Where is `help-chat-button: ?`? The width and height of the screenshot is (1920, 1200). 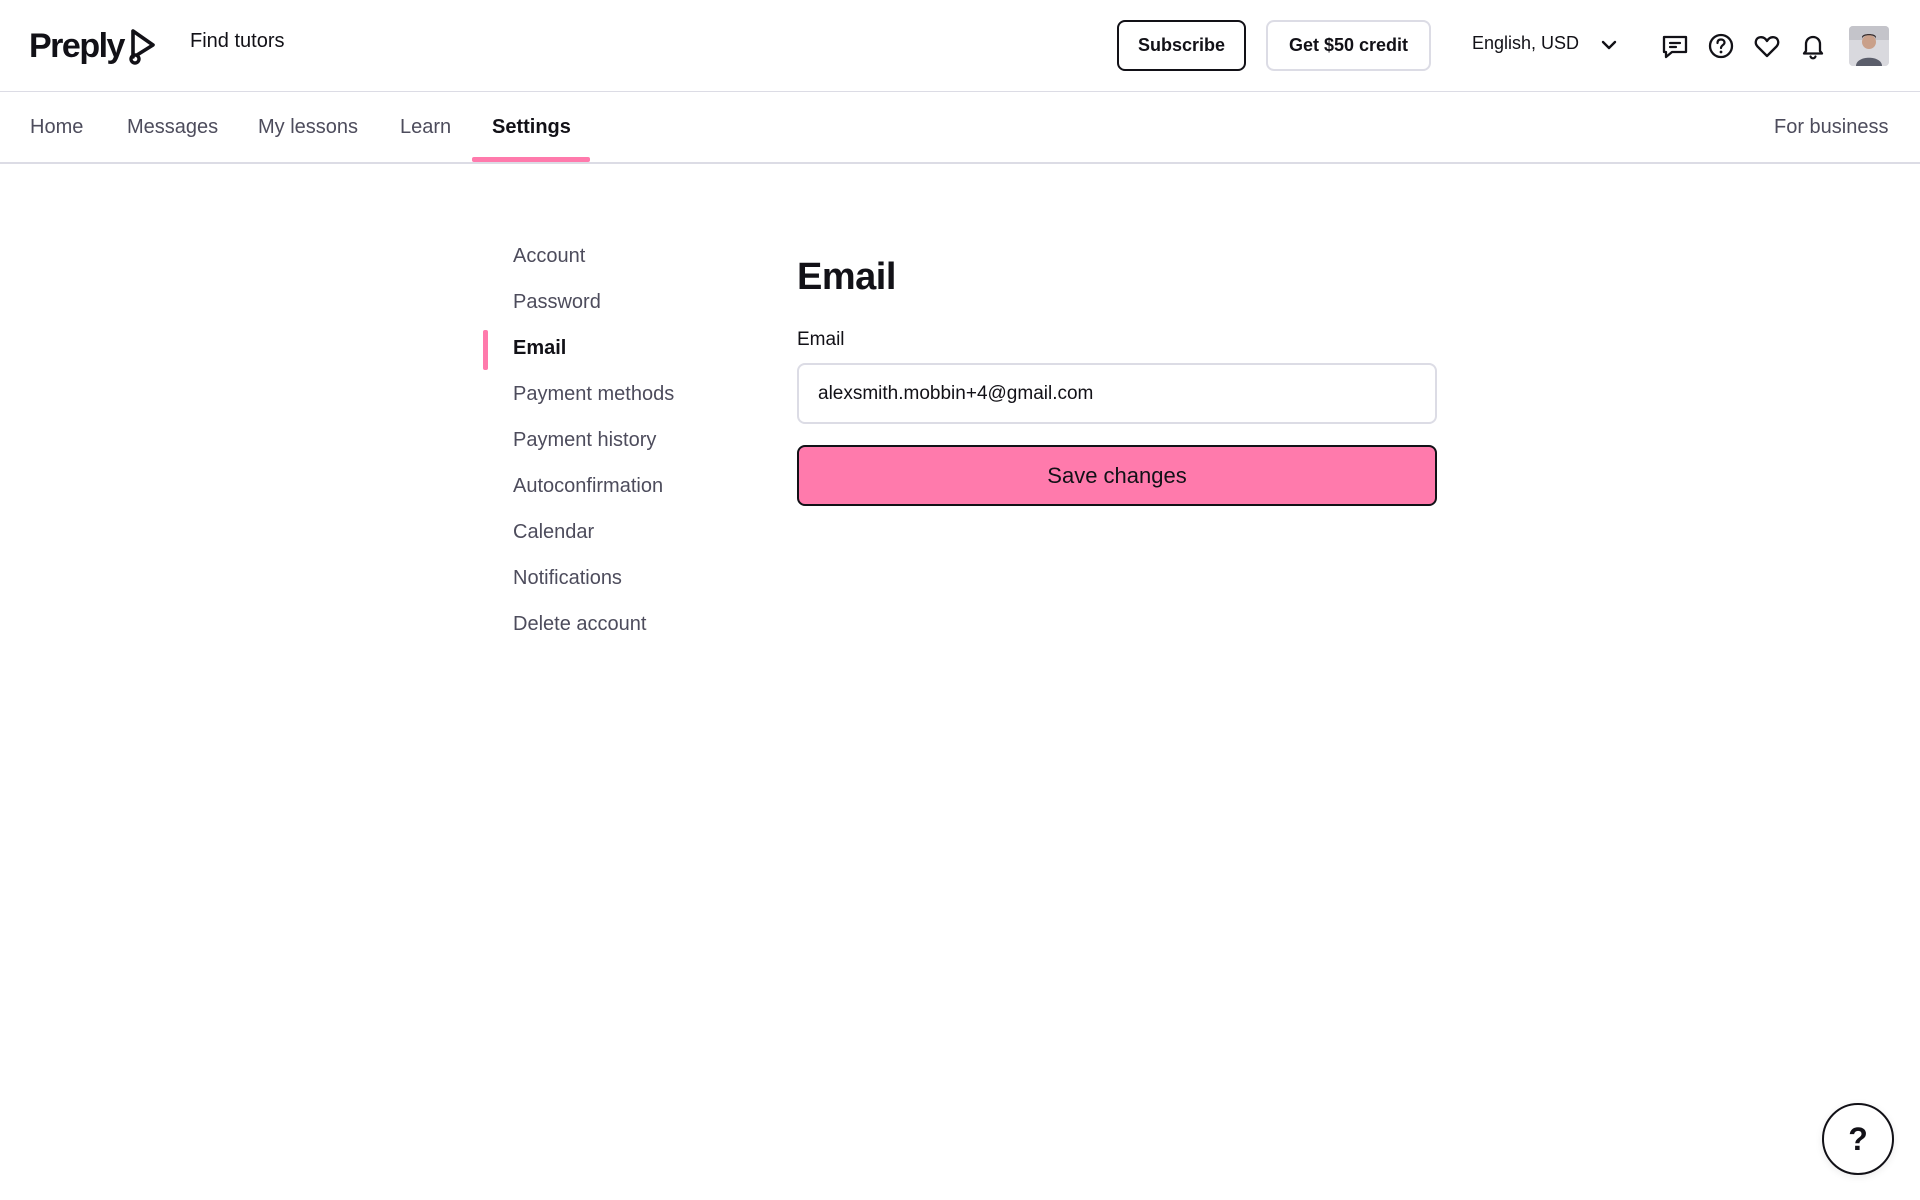 help-chat-button: ? is located at coordinates (1858, 1139).